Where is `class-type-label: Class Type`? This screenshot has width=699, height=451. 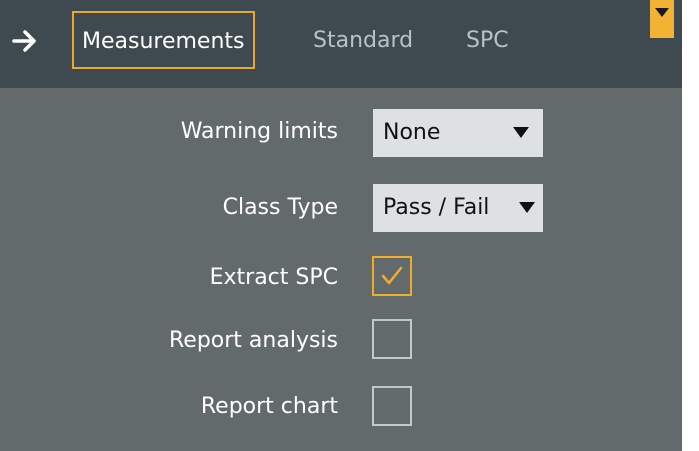
class-type-label: Class Type is located at coordinates (280, 207).